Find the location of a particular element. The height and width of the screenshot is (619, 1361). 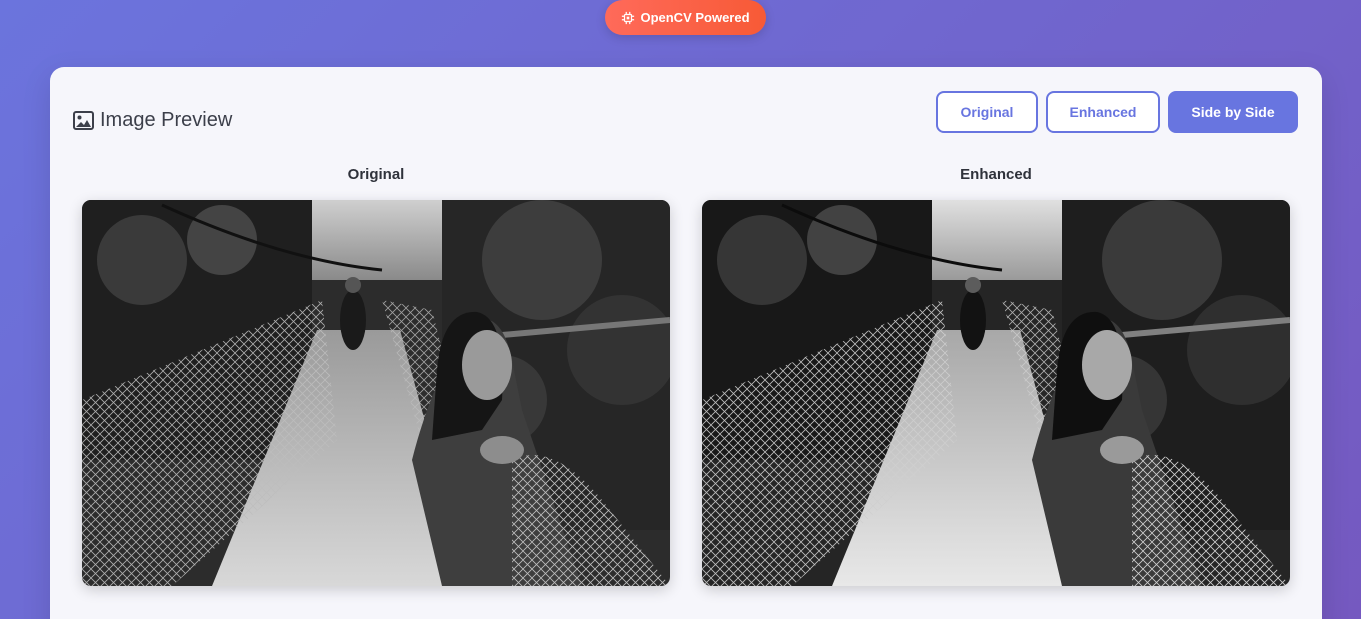

view-original-button: Original is located at coordinates (987, 112).